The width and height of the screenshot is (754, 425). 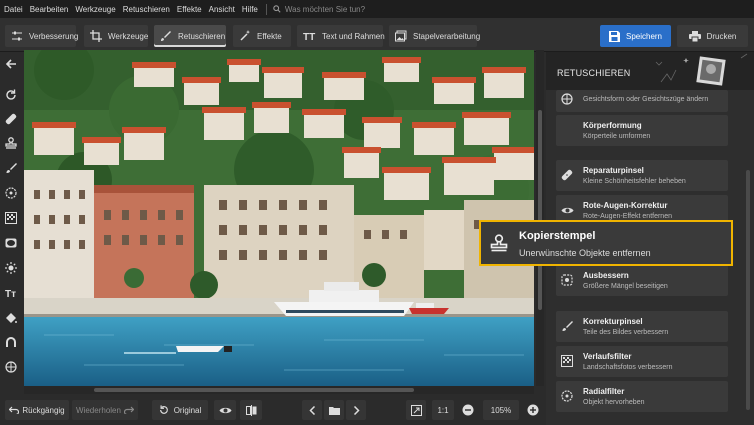 I want to click on zoom-1to1-button: 1:1, so click(x=443, y=410).